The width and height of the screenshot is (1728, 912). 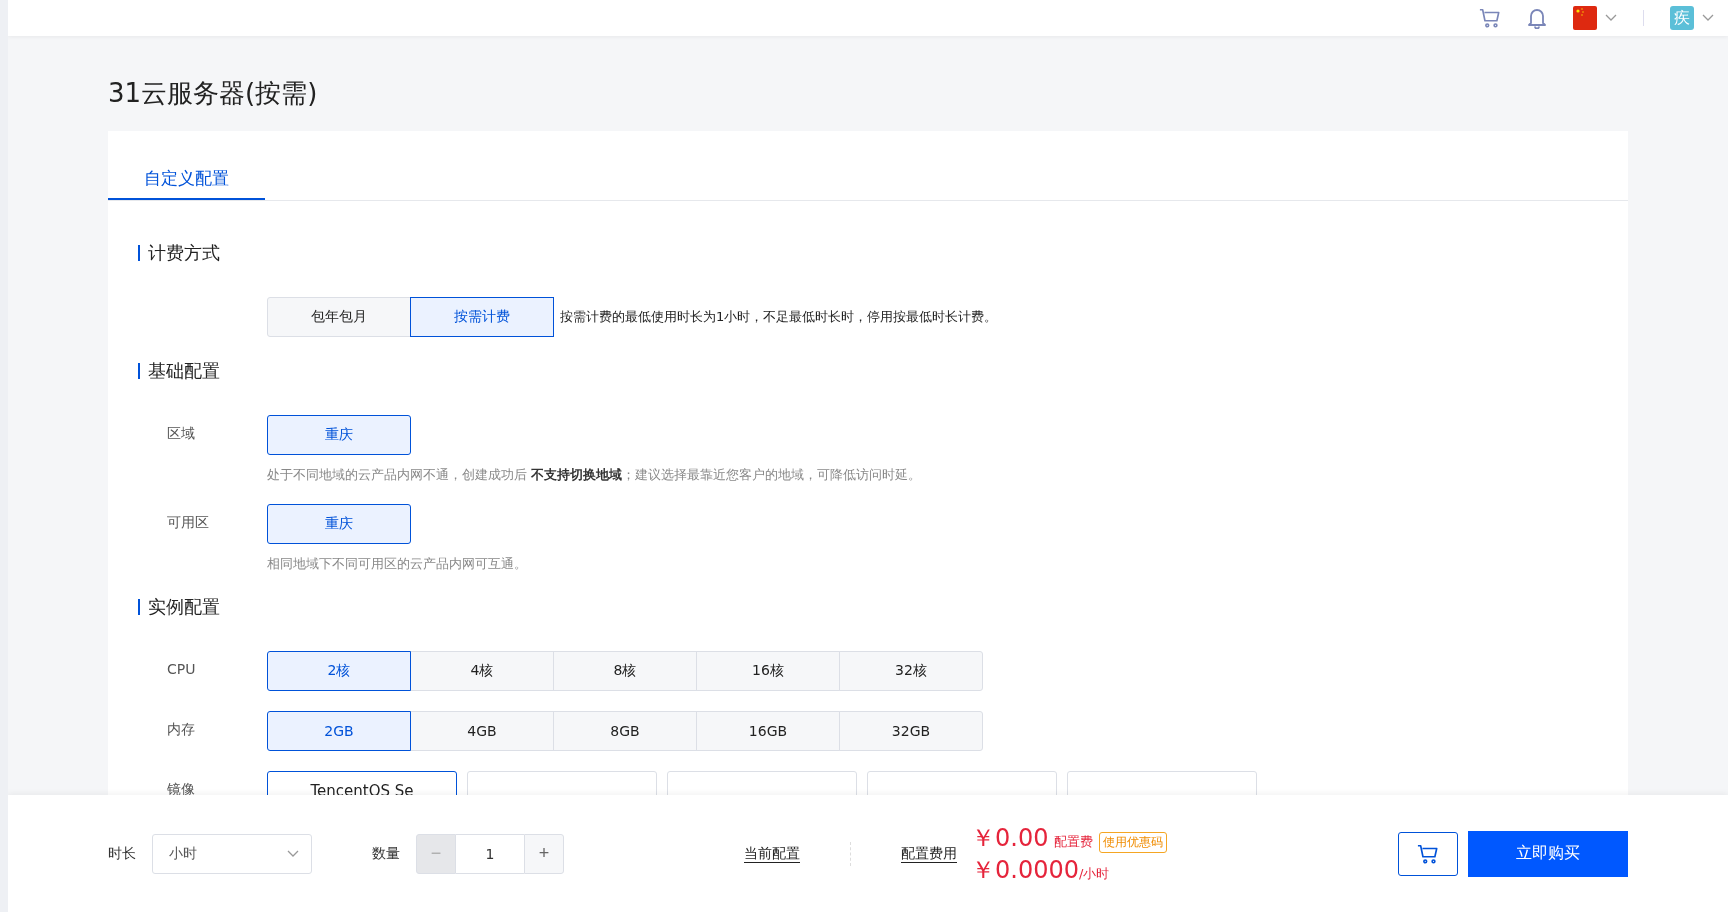 I want to click on add-to-cart-button, so click(x=1428, y=853).